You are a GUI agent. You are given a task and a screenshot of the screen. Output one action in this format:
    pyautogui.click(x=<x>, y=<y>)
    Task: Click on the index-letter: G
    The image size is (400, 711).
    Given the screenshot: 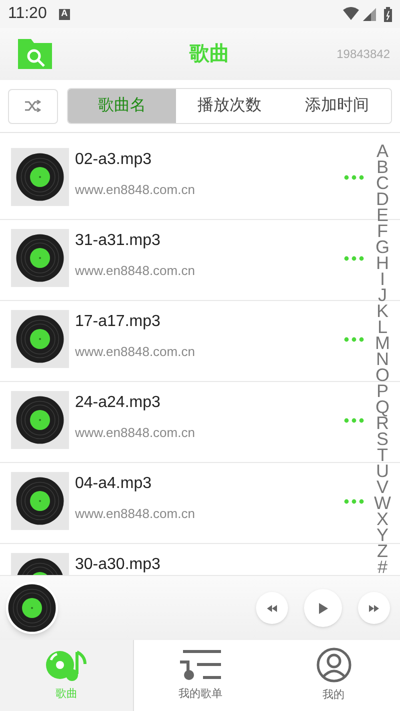 What is the action you would take?
    pyautogui.click(x=382, y=247)
    